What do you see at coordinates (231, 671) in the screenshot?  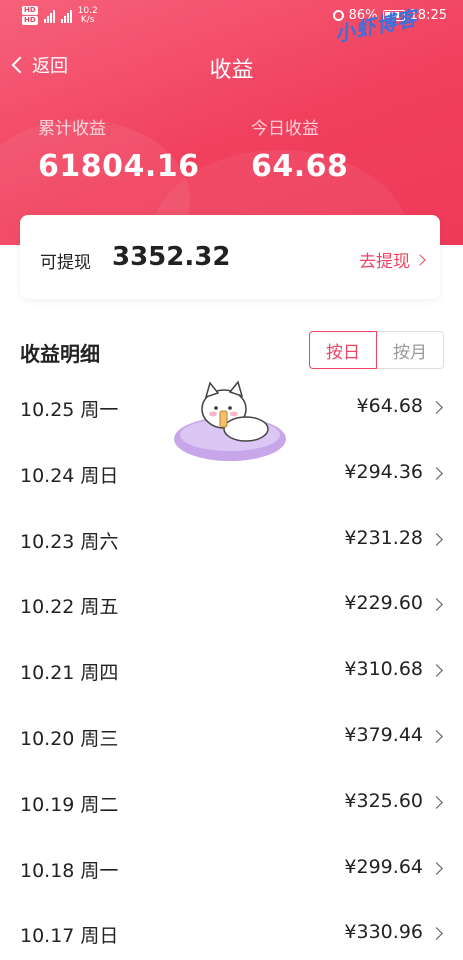 I see `list-item: 10.21 周四 ¥310.68` at bounding box center [231, 671].